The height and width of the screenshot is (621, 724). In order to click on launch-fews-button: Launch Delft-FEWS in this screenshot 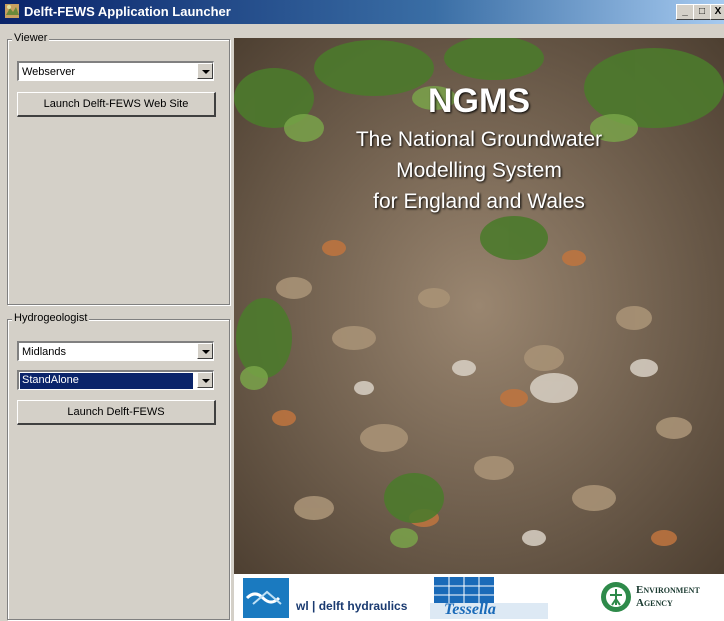, I will do `click(116, 412)`.